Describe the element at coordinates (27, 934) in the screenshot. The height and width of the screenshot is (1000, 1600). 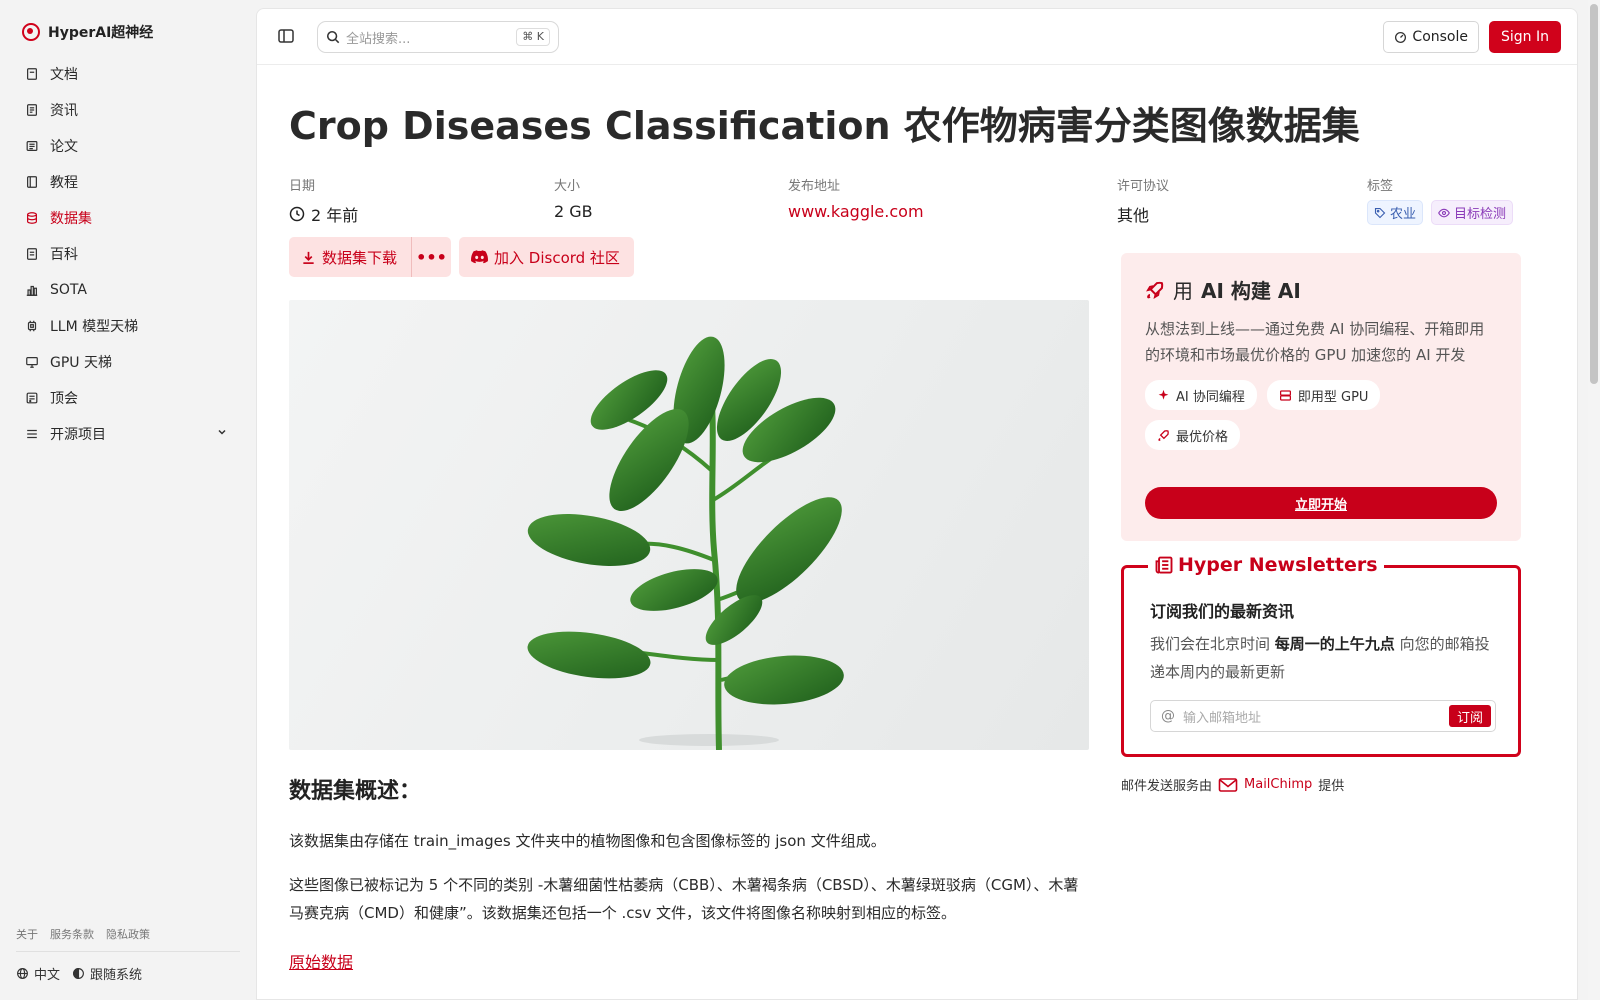
I see `about-link: 关于` at that location.